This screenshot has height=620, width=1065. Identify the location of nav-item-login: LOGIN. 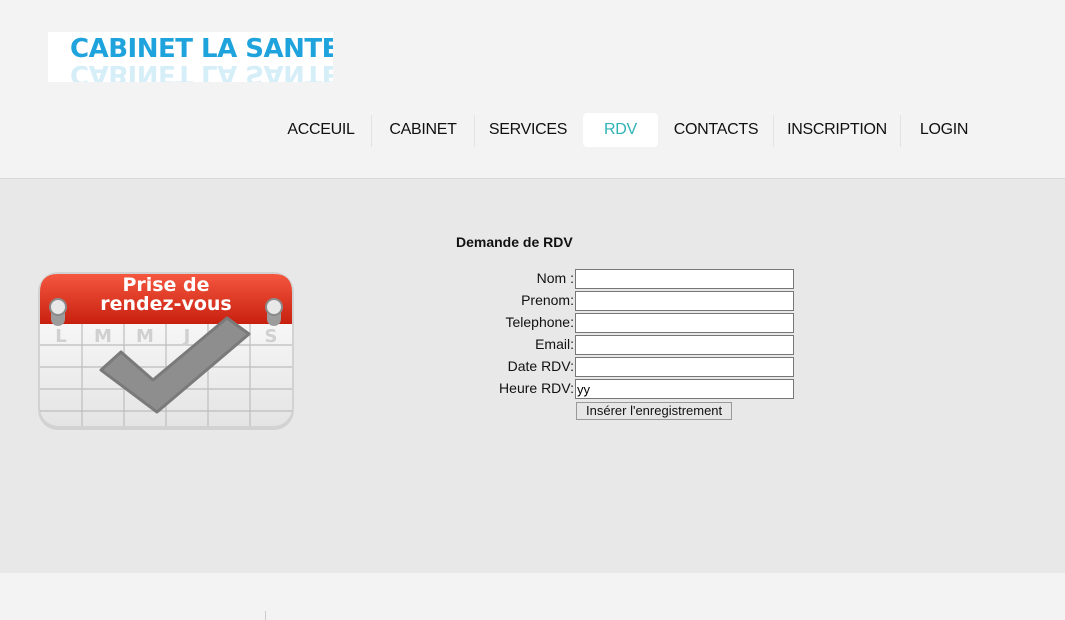
(944, 130).